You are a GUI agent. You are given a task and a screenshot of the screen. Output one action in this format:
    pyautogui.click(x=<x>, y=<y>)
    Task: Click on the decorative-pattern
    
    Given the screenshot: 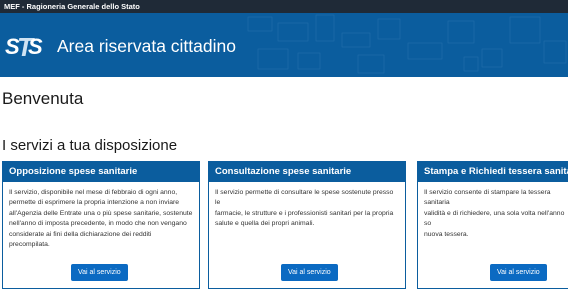 What is the action you would take?
    pyautogui.click(x=407, y=44)
    